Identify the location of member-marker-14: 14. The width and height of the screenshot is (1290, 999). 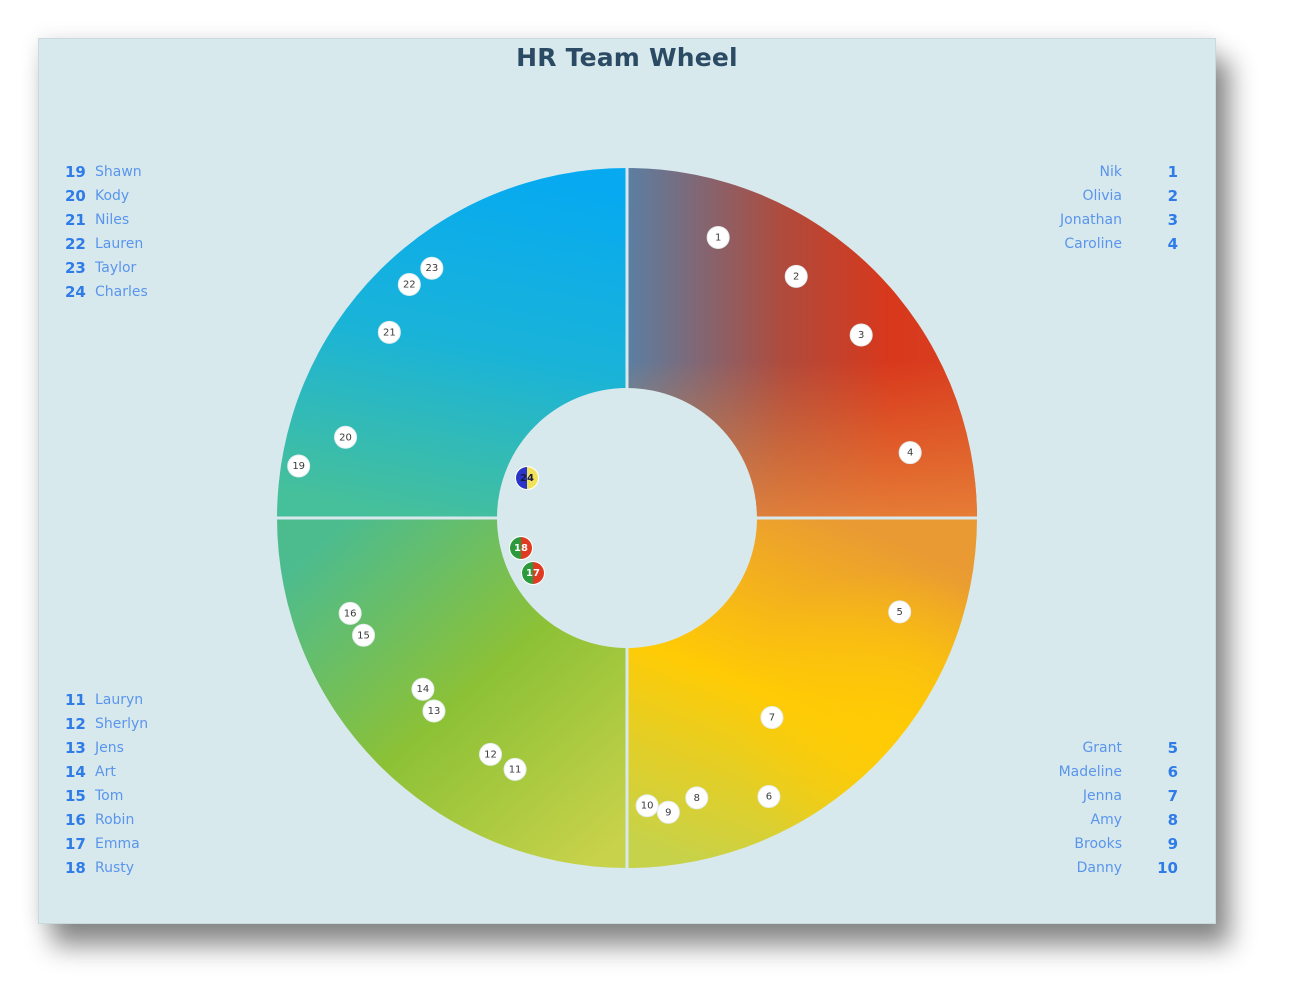
(423, 689).